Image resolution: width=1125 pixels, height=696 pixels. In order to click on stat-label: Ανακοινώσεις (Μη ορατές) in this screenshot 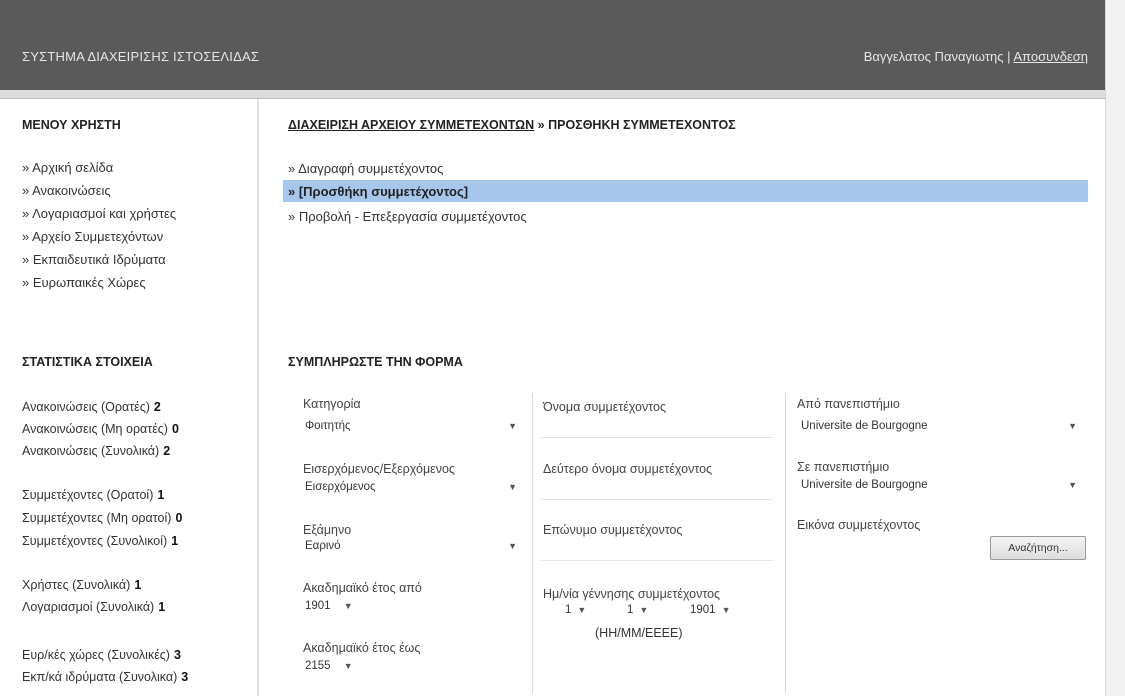, I will do `click(95, 429)`.